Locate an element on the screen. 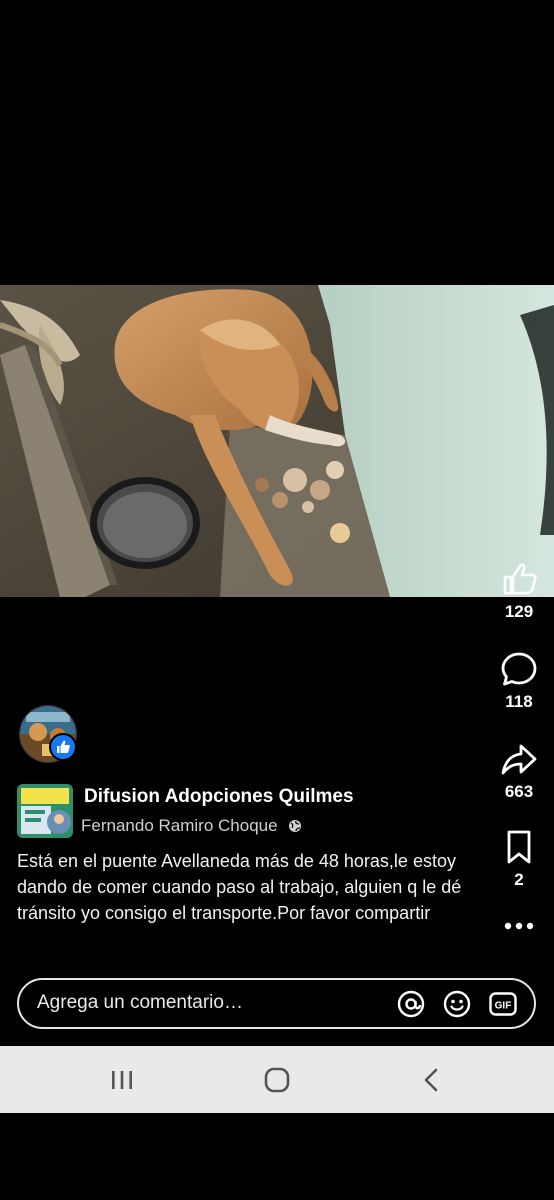  like-button: 129 is located at coordinates (519, 591).